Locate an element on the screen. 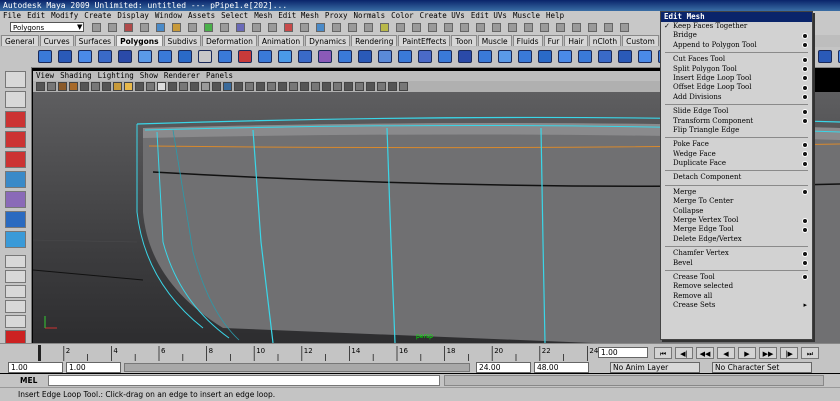 The width and height of the screenshot is (840, 401). tab-general: General is located at coordinates (20, 40).